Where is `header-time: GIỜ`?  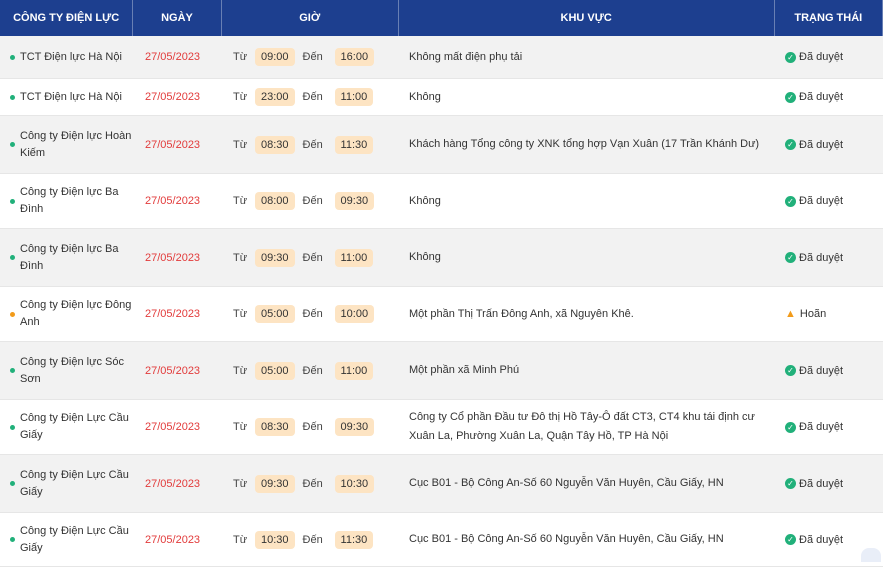 header-time: GIỜ is located at coordinates (310, 18).